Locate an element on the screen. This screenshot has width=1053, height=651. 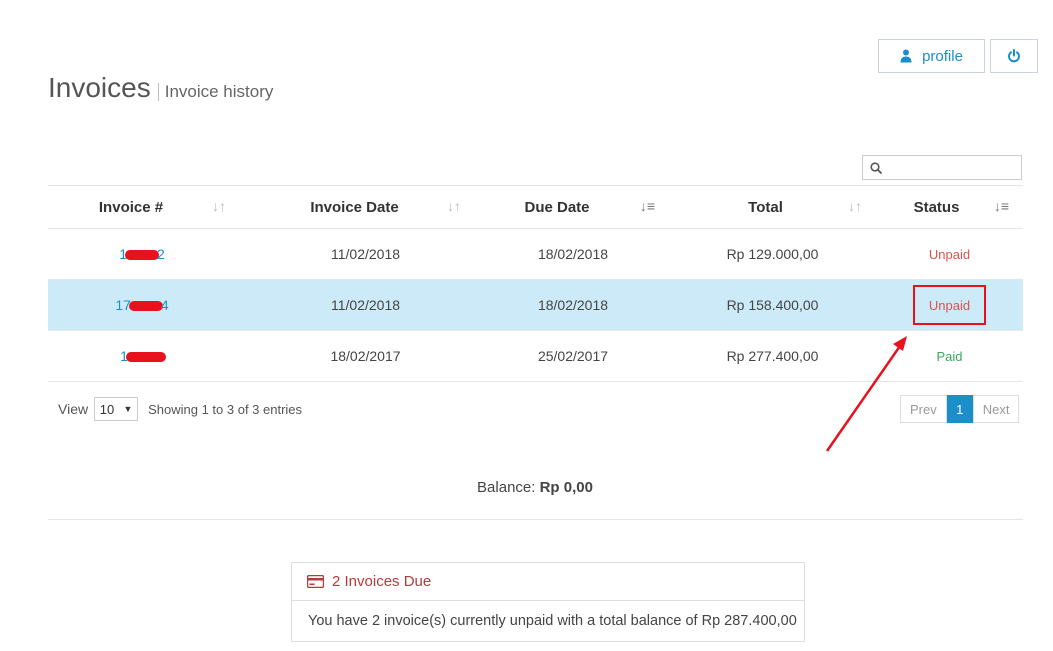
balance-value: Rp 0,00 is located at coordinates (566, 487).